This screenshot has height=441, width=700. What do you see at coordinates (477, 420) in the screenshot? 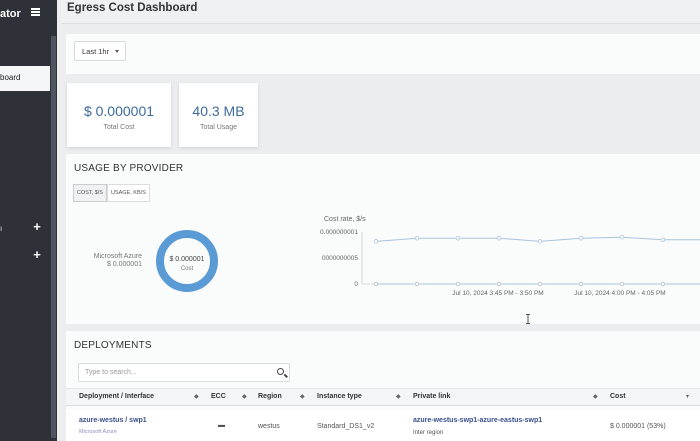
I see `private-link-value: azure-westus-swp1-azure-eastus-swp1` at bounding box center [477, 420].